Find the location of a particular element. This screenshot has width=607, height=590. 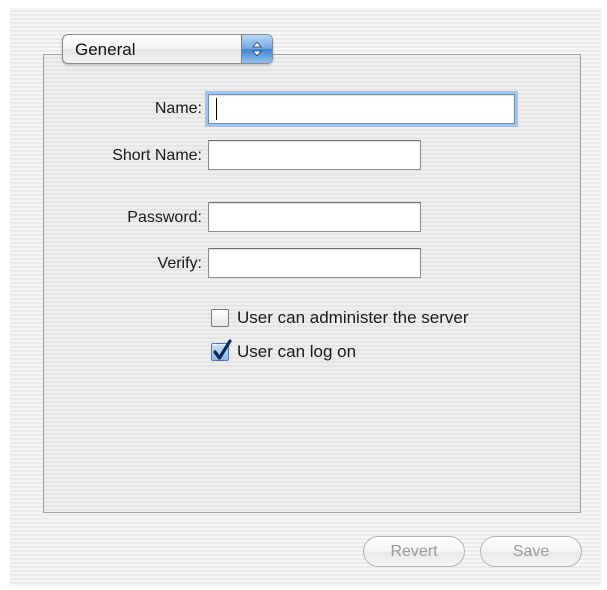

password-field is located at coordinates (314, 217).